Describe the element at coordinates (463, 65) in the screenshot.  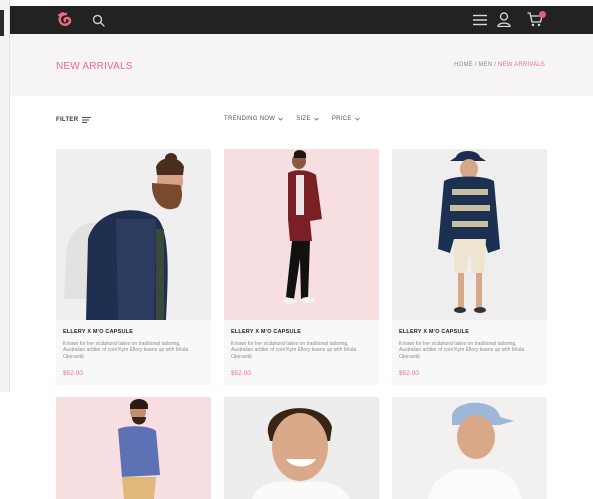
I see `breadcrumb-home: HOME` at that location.